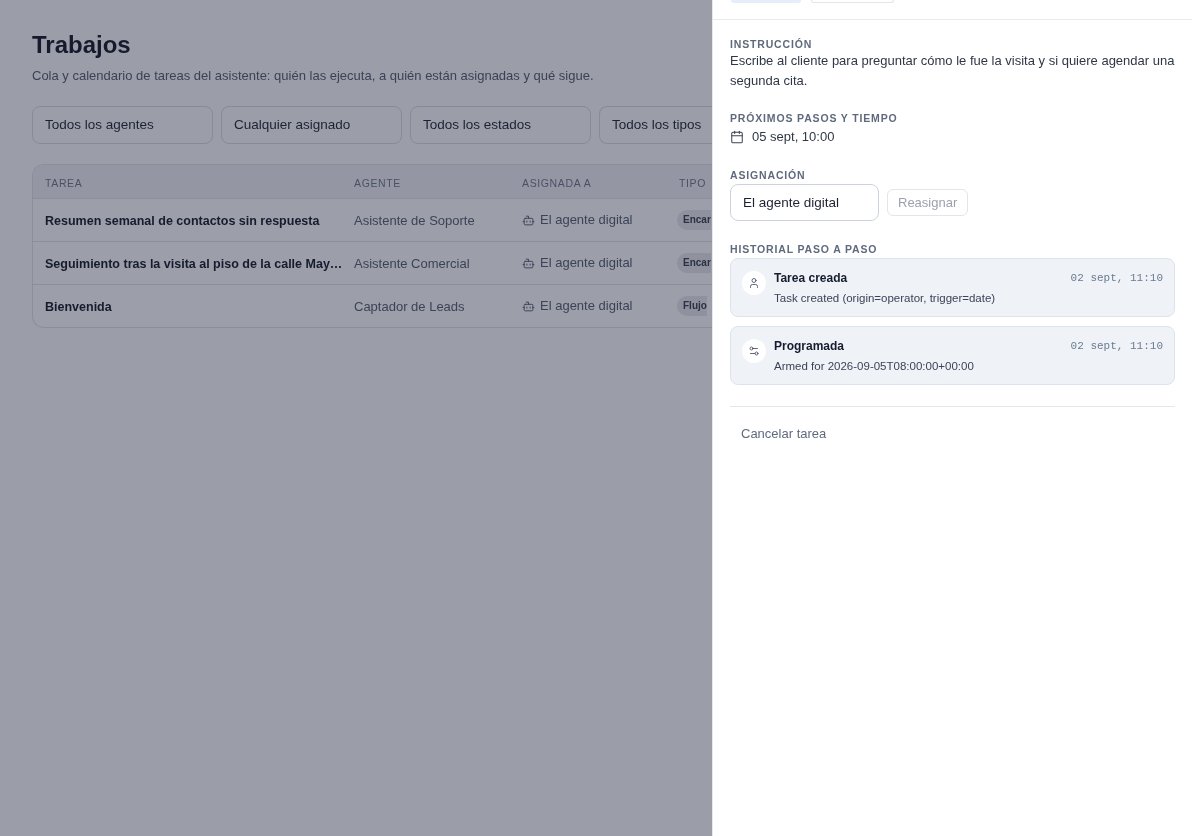 The image size is (1192, 836). Describe the element at coordinates (754, 351) in the screenshot. I see `sliders-icon` at that location.